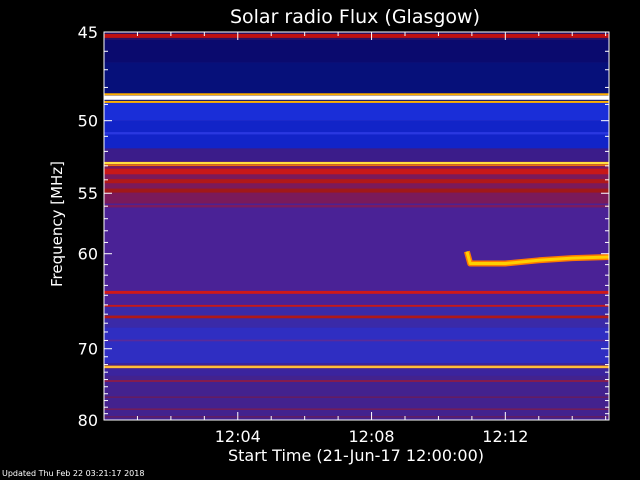 Image resolution: width=640 pixels, height=480 pixels. What do you see at coordinates (371, 436) in the screenshot?
I see `x-tick-label: 12:08` at bounding box center [371, 436].